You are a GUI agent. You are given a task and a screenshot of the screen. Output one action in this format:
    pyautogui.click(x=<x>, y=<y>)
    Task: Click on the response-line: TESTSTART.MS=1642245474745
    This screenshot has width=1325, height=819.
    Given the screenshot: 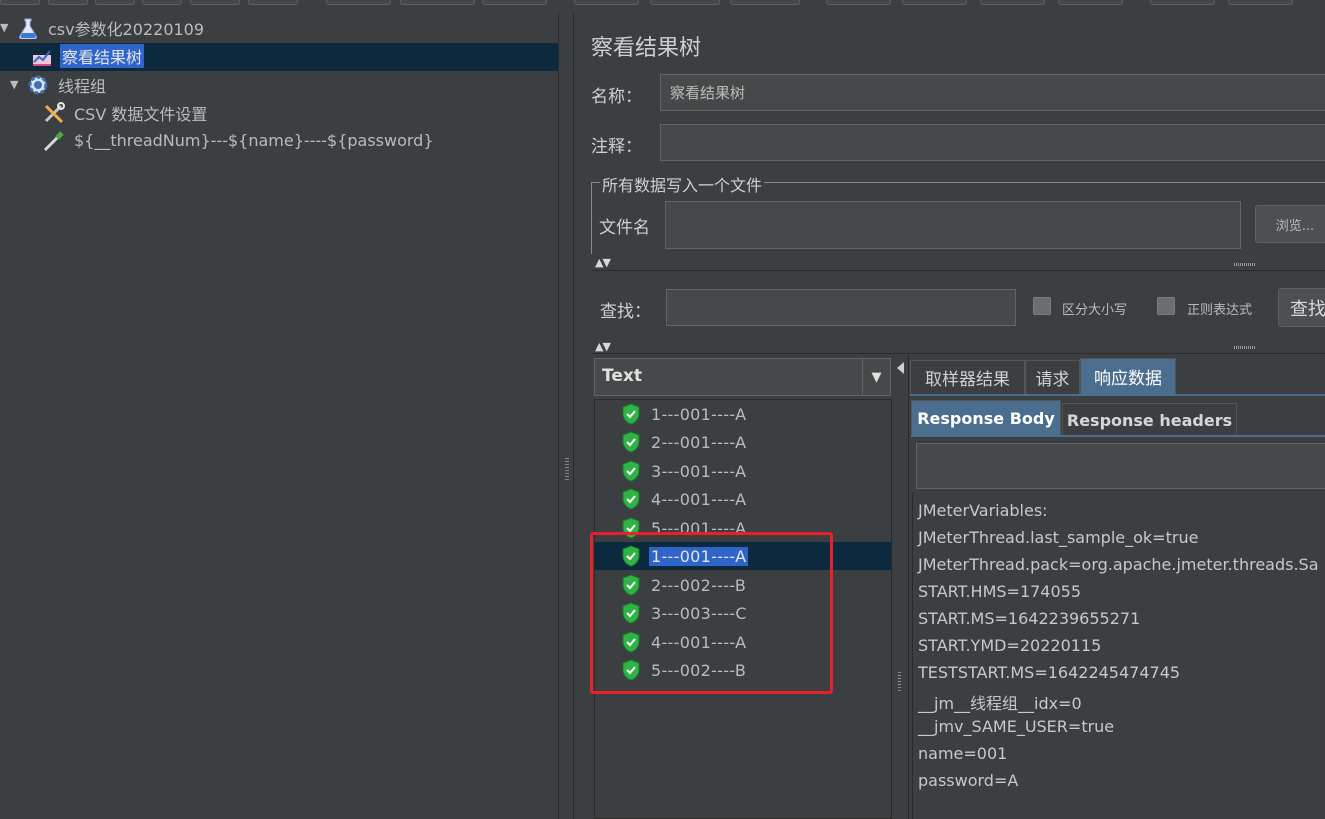 What is the action you would take?
    pyautogui.click(x=1049, y=672)
    